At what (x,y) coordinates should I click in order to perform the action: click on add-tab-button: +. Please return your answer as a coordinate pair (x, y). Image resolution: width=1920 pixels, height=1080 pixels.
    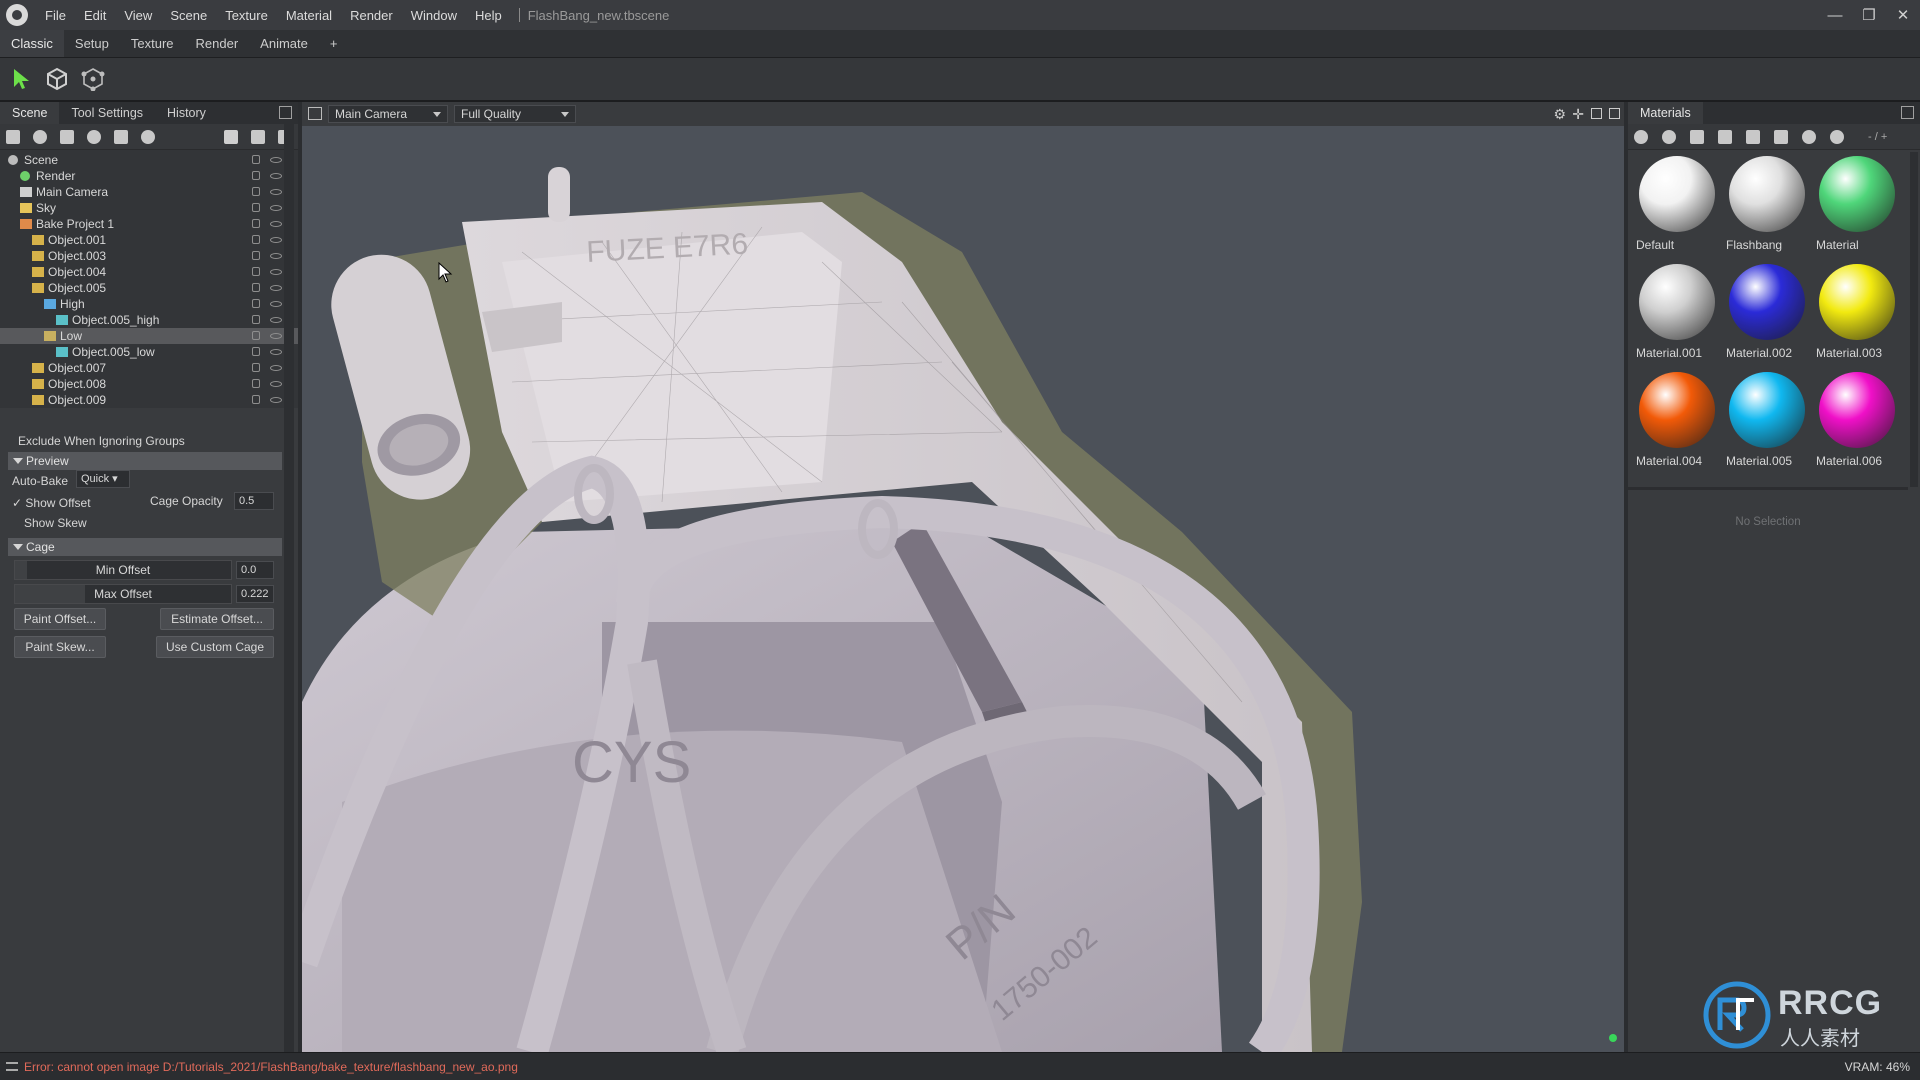
    Looking at the image, I should click on (334, 43).